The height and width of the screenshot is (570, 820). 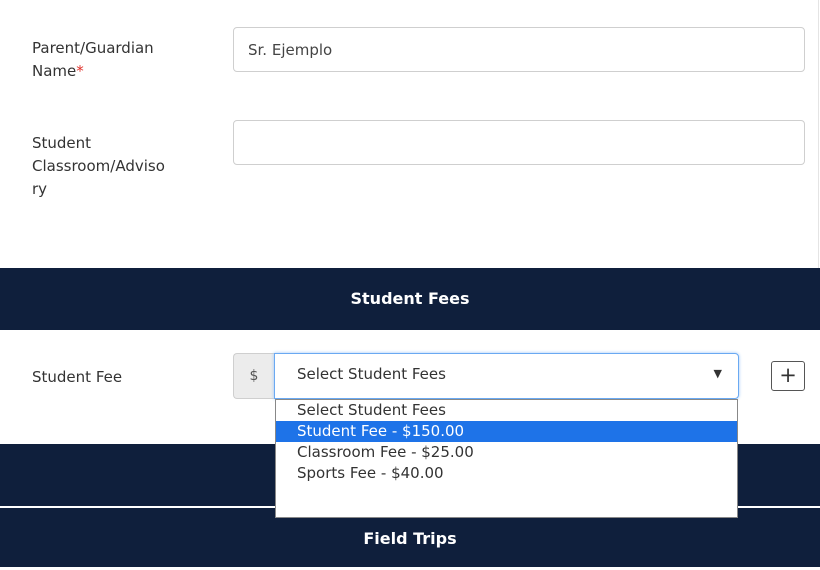 I want to click on student-fee-label: Student Fee, so click(x=77, y=377).